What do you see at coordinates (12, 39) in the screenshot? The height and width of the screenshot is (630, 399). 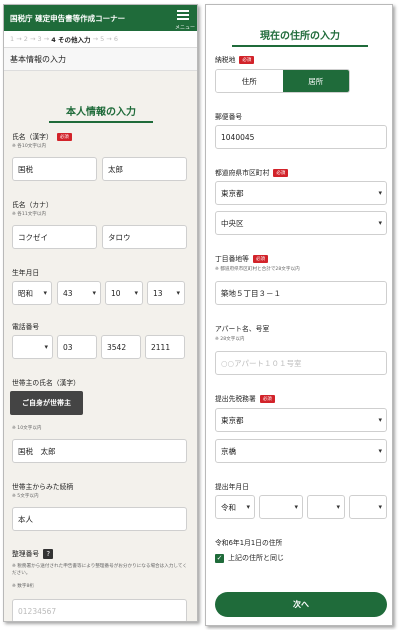 I see `step-1: 1` at bounding box center [12, 39].